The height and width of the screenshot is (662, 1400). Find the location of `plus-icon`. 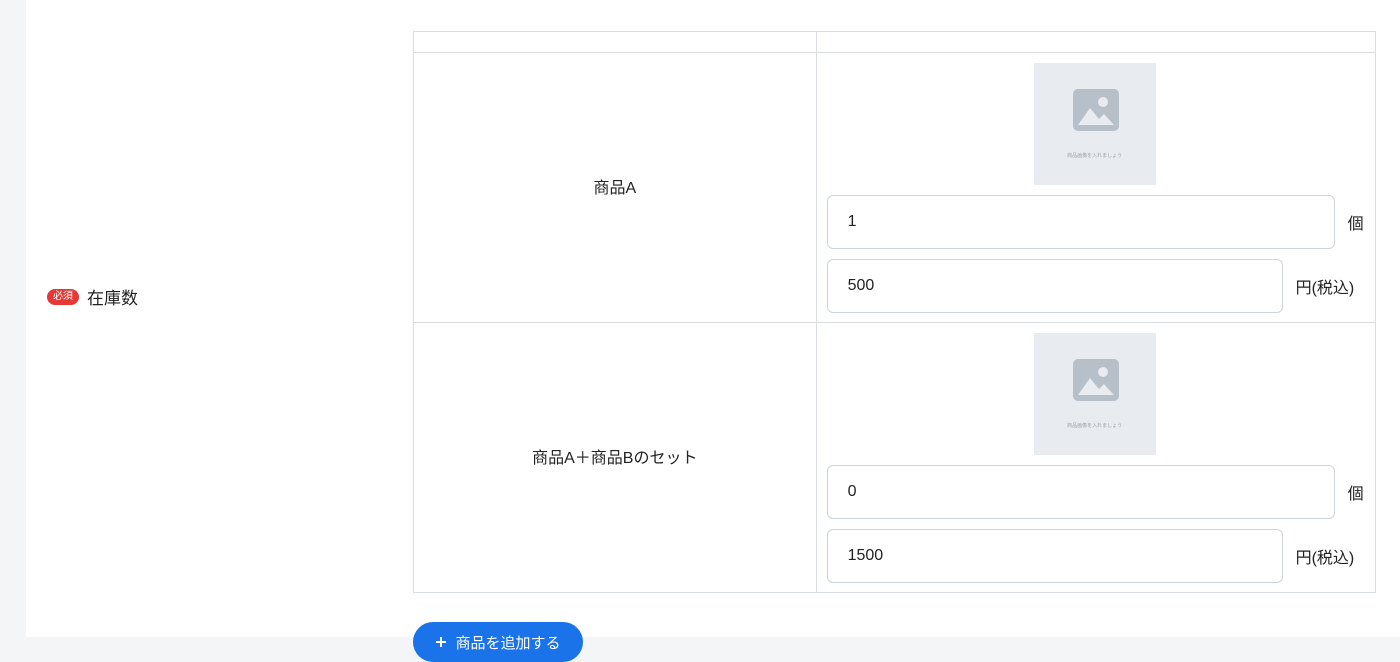

plus-icon is located at coordinates (441, 642).